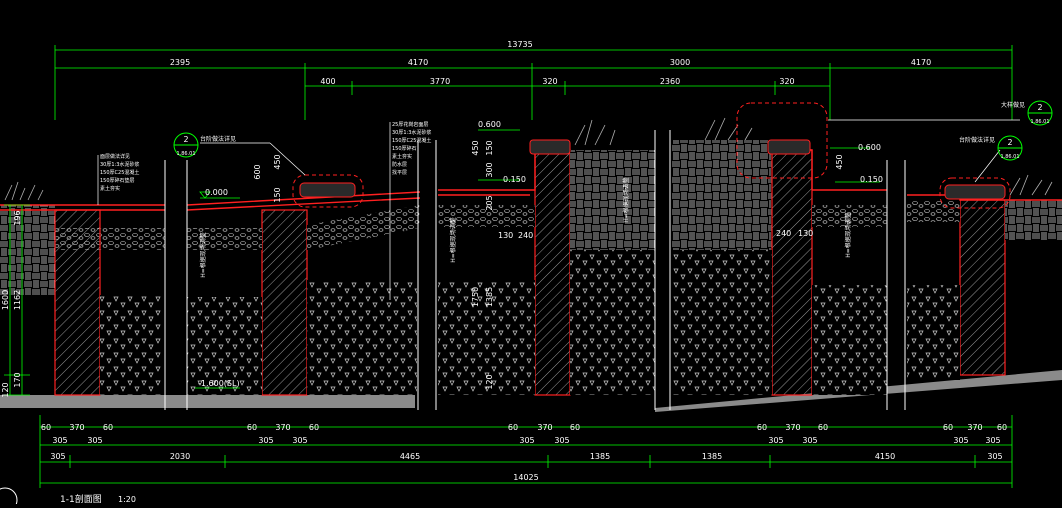  I want to click on dim-overall-bottom: 14025, so click(525, 477).